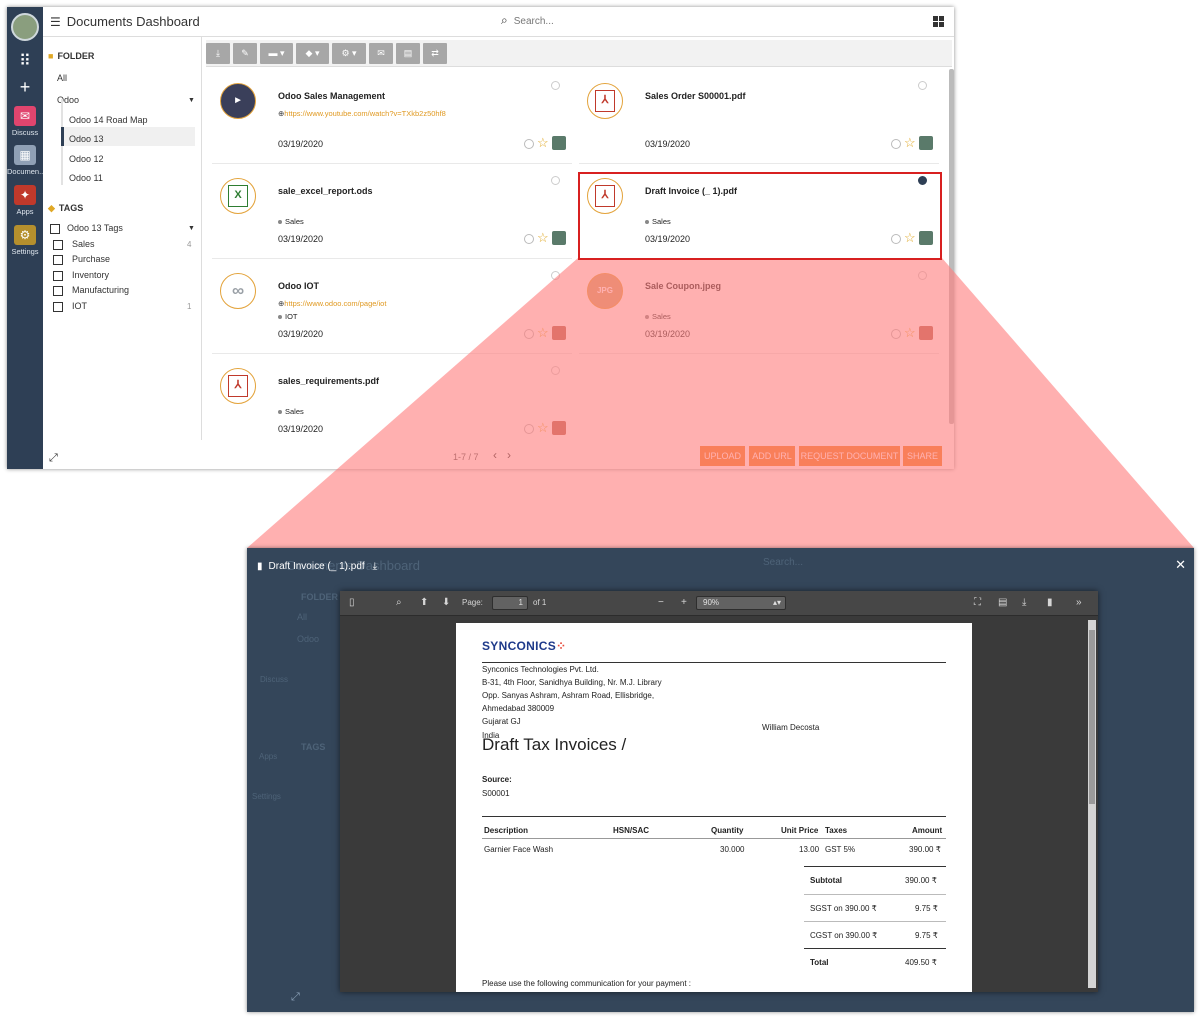 The width and height of the screenshot is (1200, 1018). I want to click on document-url: ⊕https://www.odoo.com/page/iot, so click(332, 303).